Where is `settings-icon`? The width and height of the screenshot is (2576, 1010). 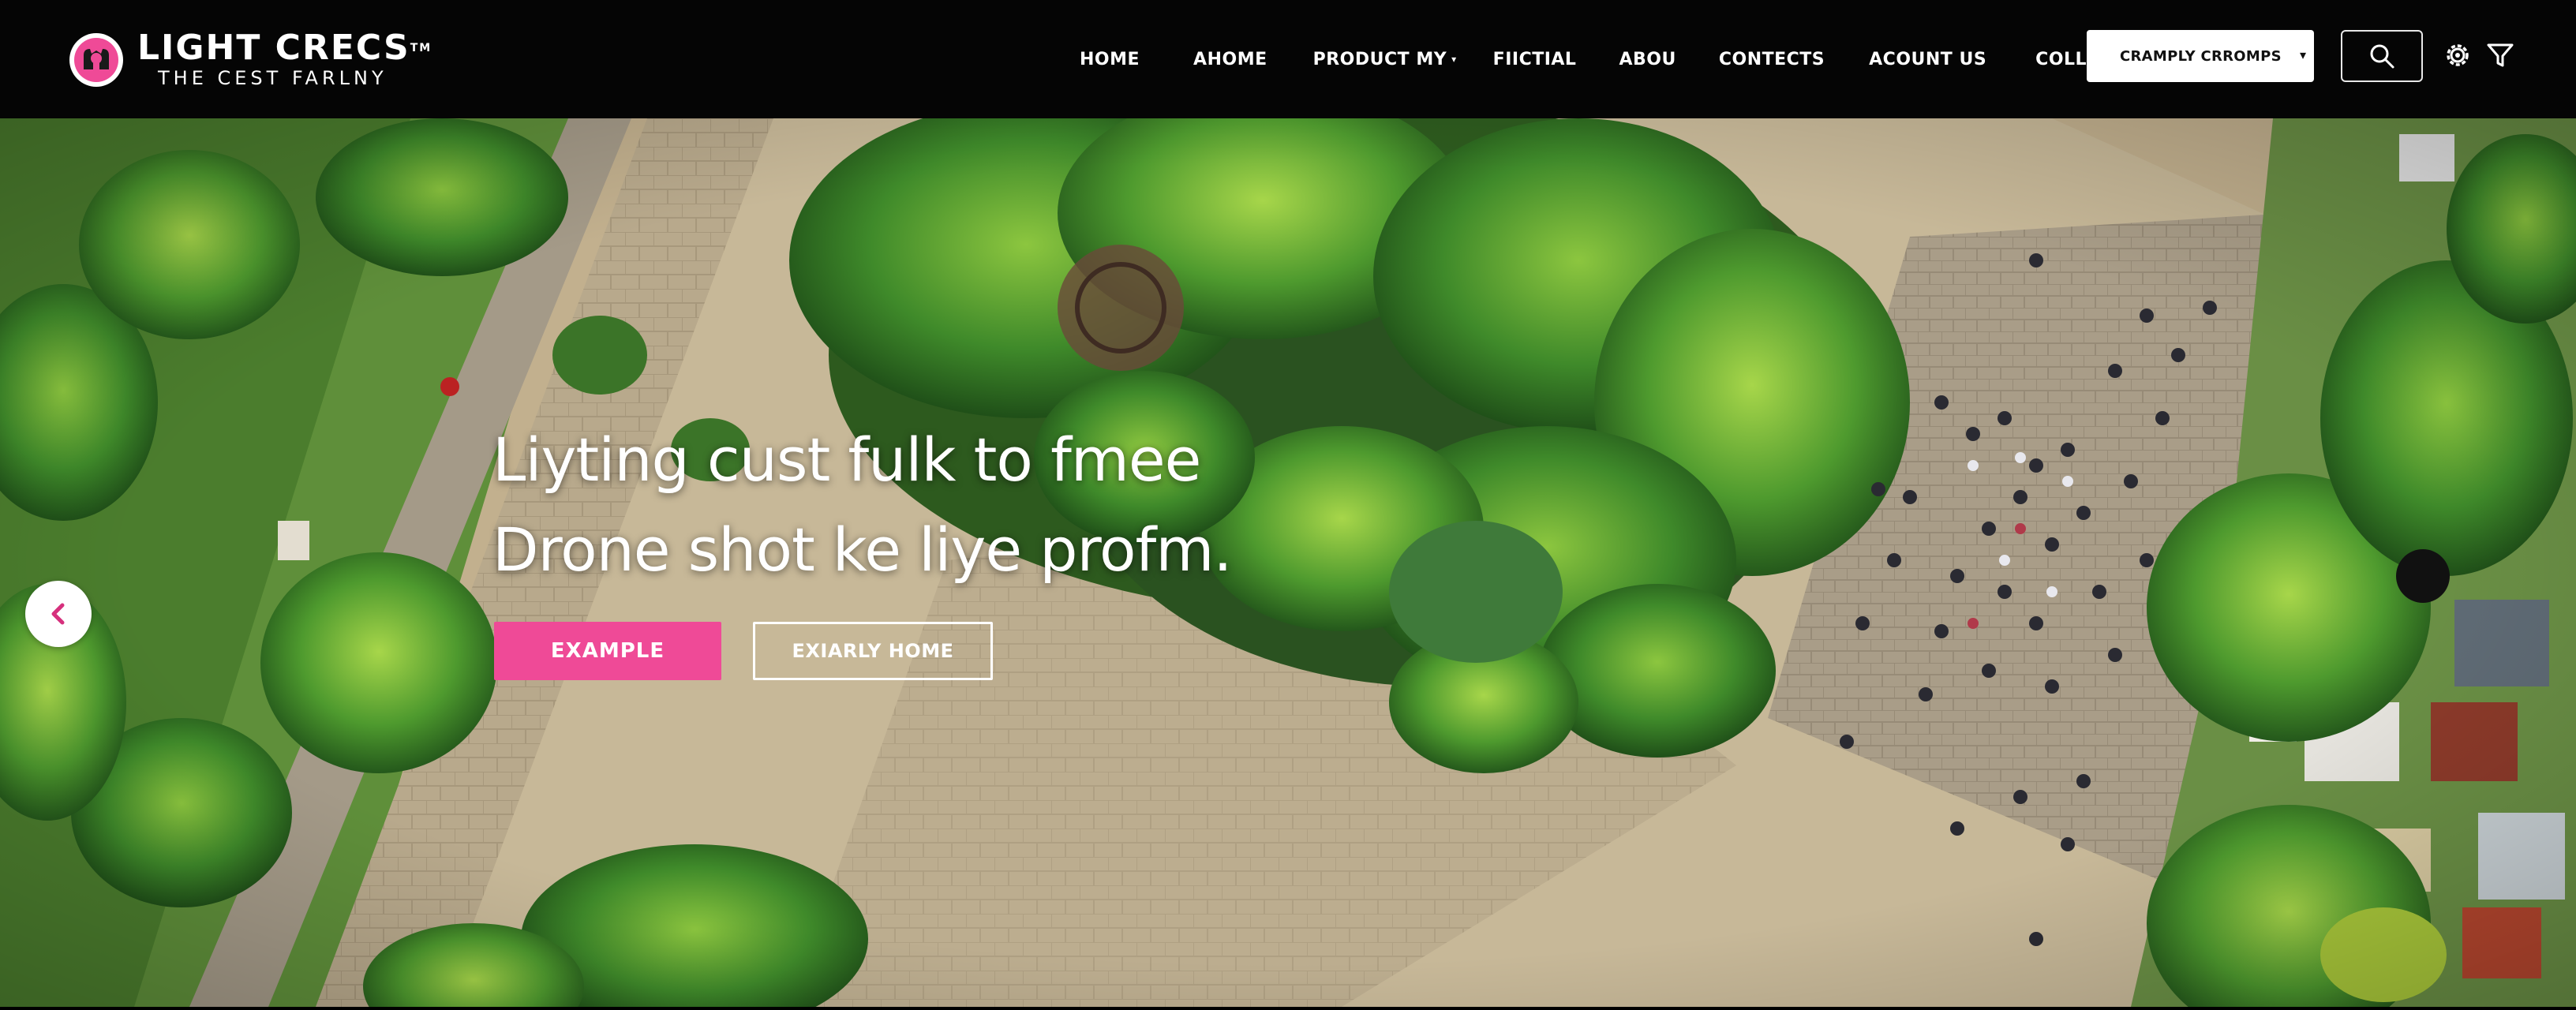
settings-icon is located at coordinates (2458, 55).